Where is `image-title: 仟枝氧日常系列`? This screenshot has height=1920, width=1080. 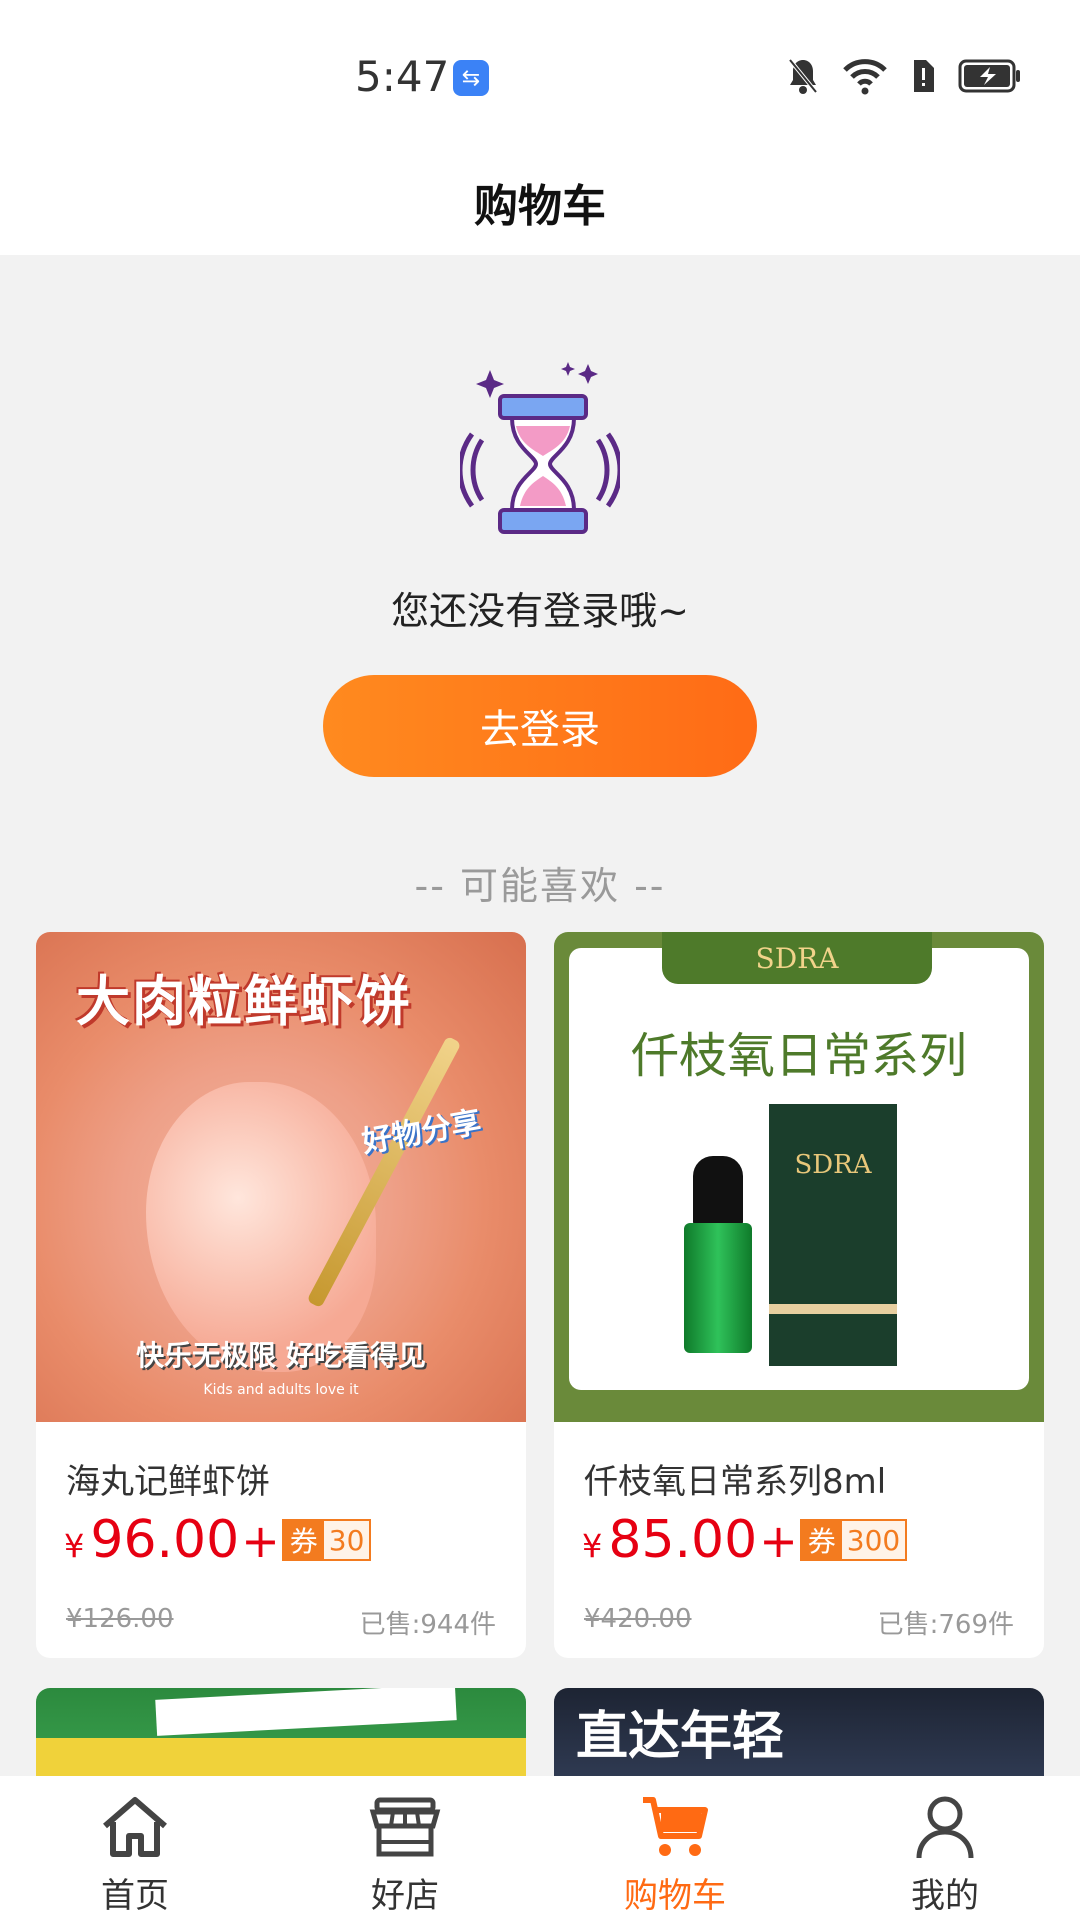 image-title: 仟枝氧日常系列 is located at coordinates (798, 1056).